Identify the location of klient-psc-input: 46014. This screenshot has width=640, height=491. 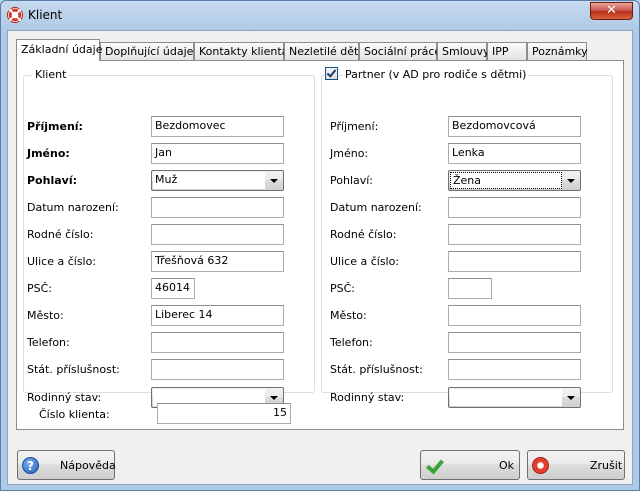
(173, 288).